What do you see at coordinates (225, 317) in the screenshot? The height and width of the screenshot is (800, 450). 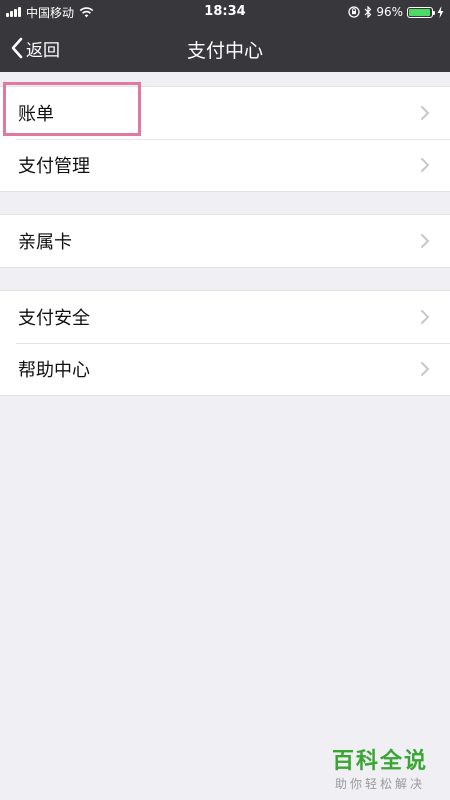 I see `menu-item-payment-security: 支付安全` at bounding box center [225, 317].